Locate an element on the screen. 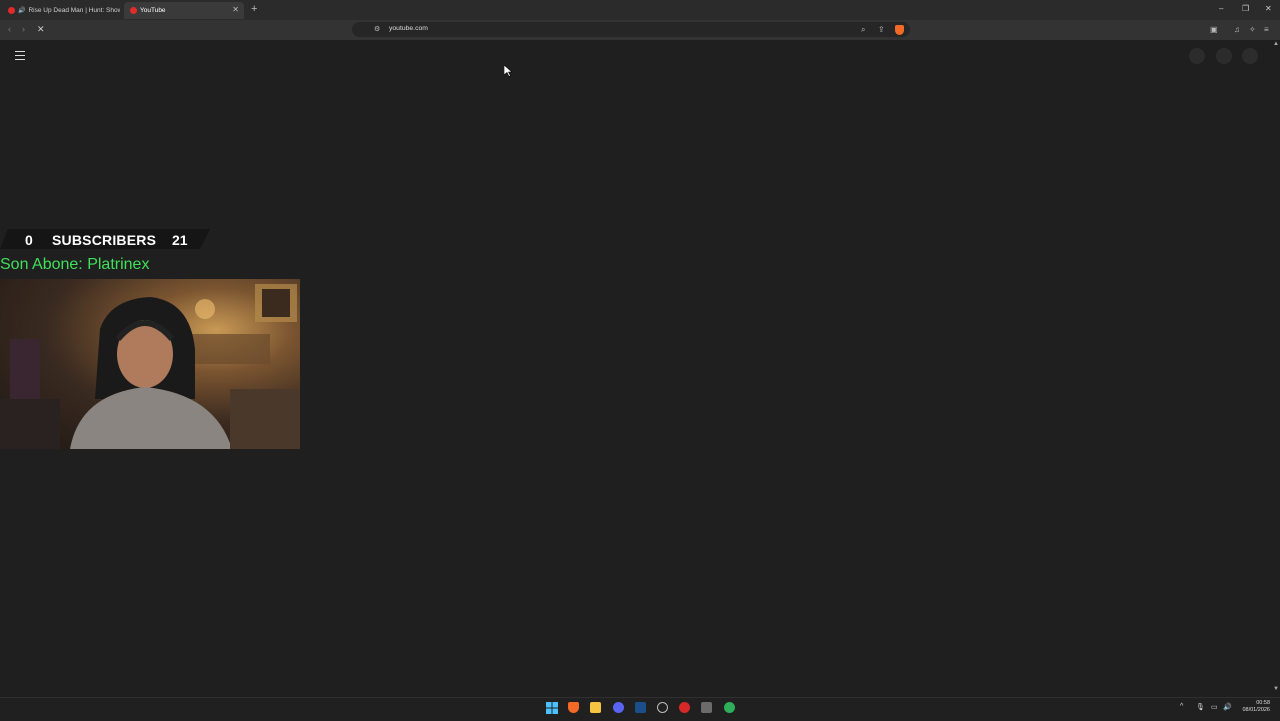  tab-hunt-video: 🔊 Rise Up Dead Man | Hunt: Show is located at coordinates (61, 10).